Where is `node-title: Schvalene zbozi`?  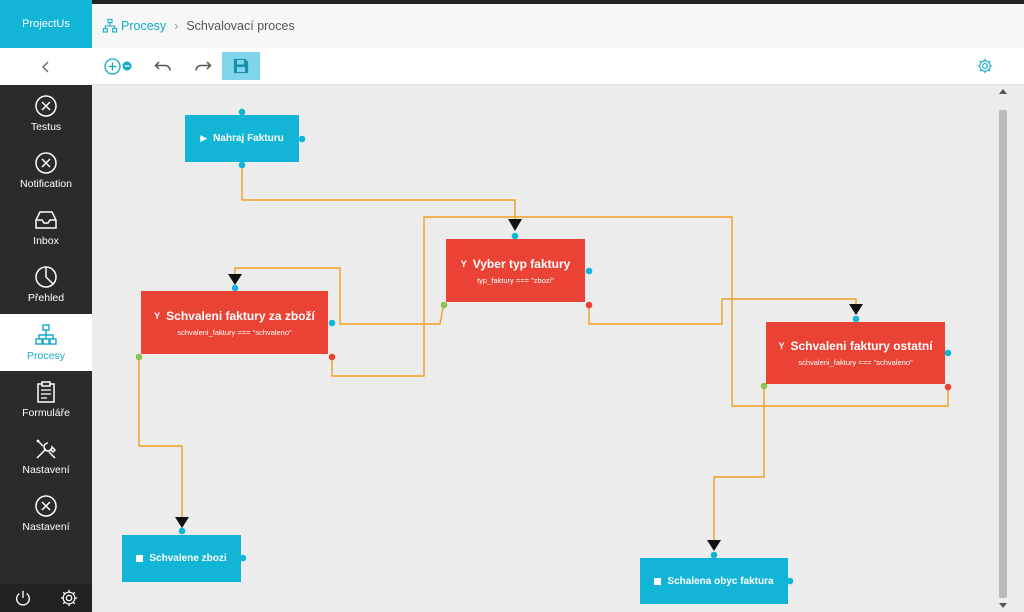 node-title: Schvalene zbozi is located at coordinates (188, 558).